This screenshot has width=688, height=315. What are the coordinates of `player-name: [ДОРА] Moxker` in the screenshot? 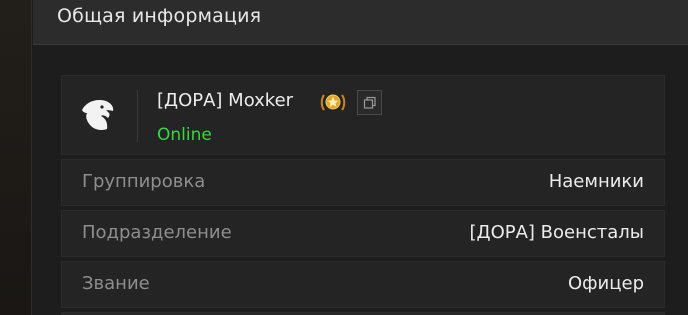 It's located at (225, 100).